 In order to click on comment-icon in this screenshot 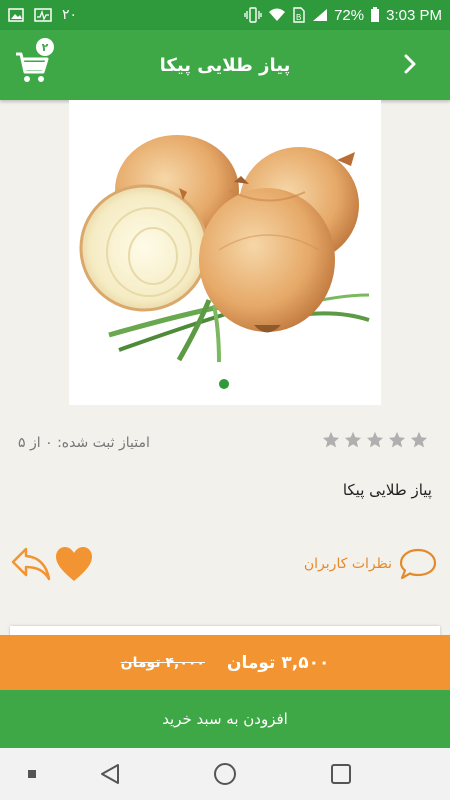, I will do `click(418, 564)`.